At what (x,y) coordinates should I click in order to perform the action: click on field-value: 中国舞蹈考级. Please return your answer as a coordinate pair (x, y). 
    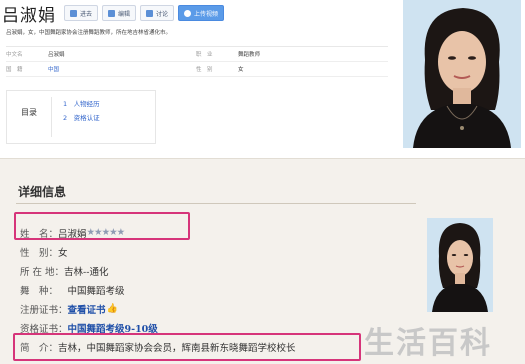
    Looking at the image, I should click on (91, 291).